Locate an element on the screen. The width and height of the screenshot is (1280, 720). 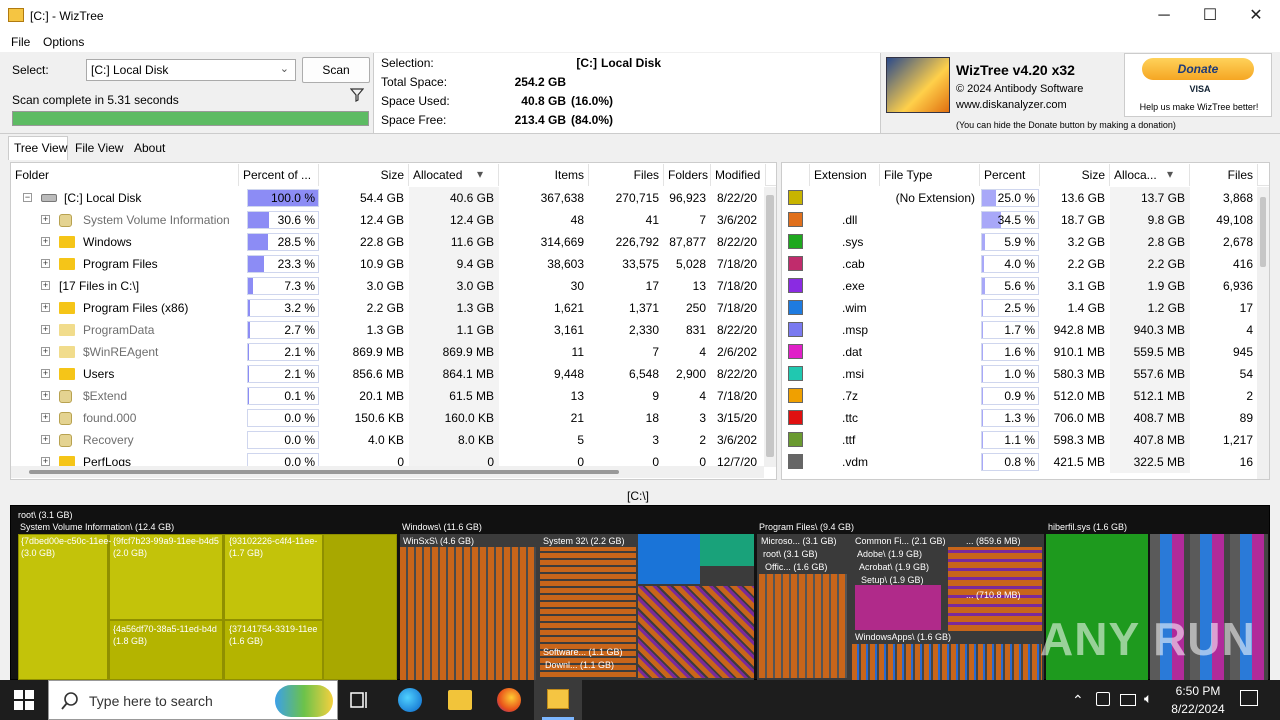
ext-vertical-scrollbar is located at coordinates (1263, 333).